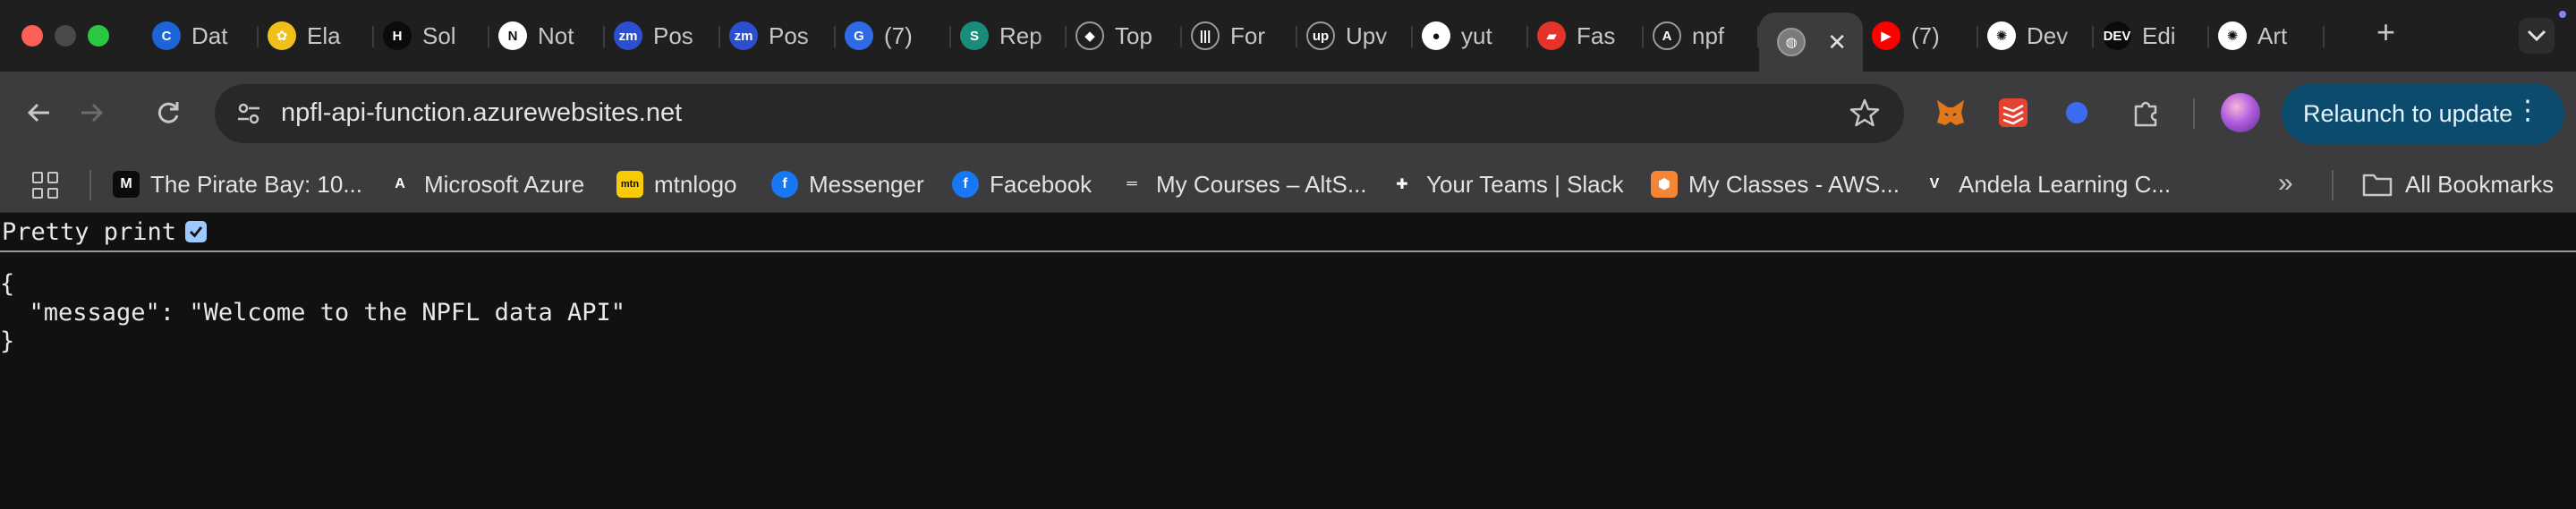 Image resolution: width=2576 pixels, height=509 pixels. I want to click on tune-icon, so click(248, 113).